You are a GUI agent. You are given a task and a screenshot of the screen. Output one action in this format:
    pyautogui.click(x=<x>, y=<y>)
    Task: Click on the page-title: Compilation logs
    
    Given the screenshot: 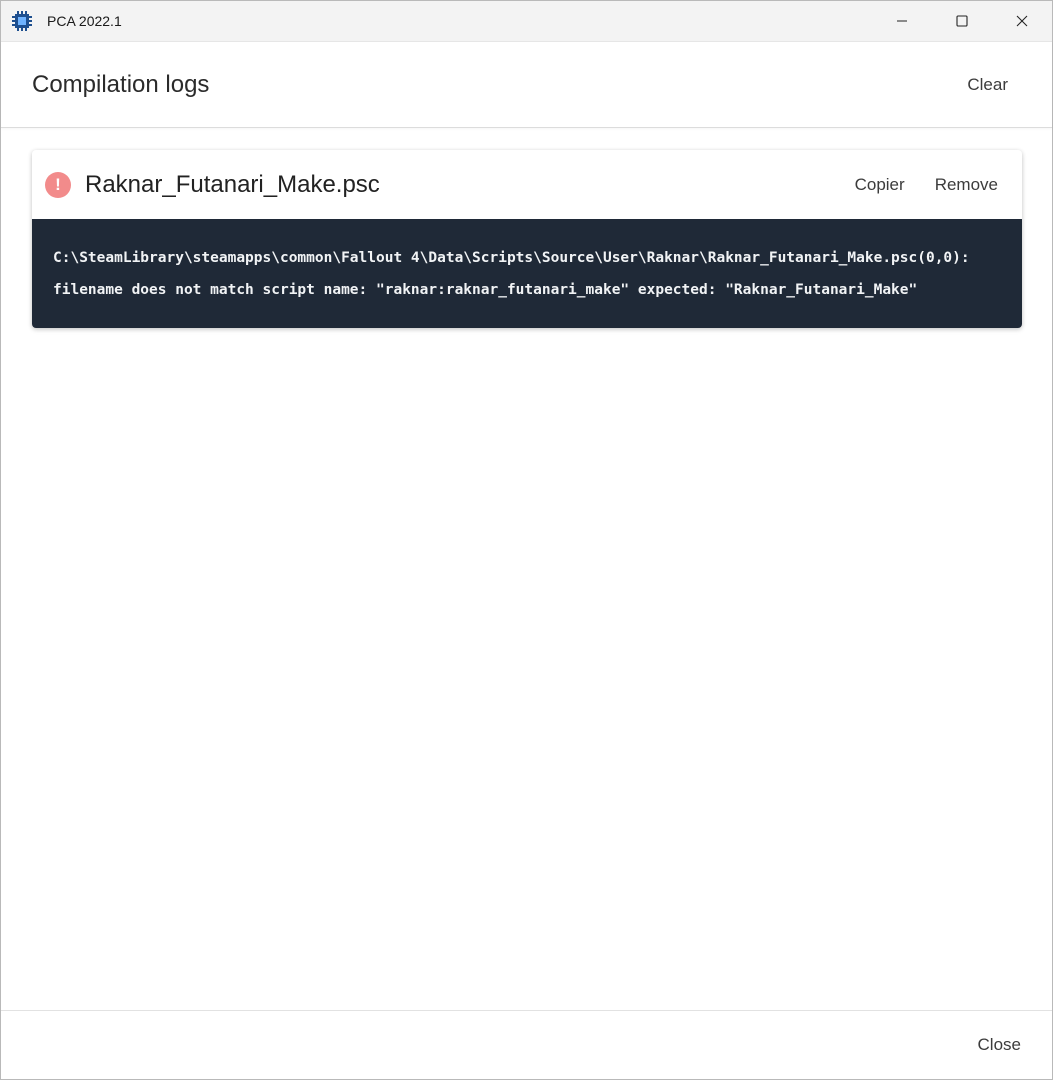 What is the action you would take?
    pyautogui.click(x=121, y=84)
    